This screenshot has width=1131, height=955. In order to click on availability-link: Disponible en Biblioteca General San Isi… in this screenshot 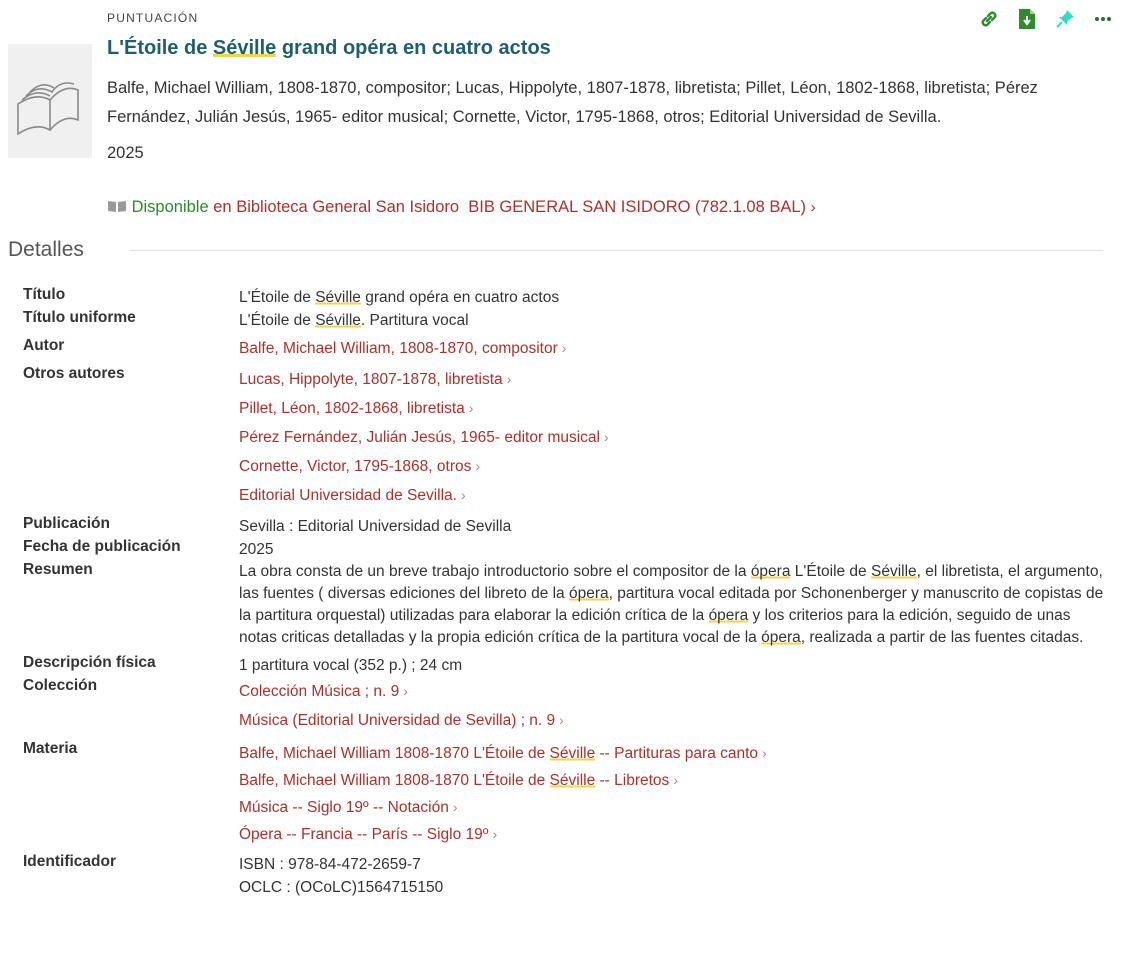, I will do `click(461, 207)`.